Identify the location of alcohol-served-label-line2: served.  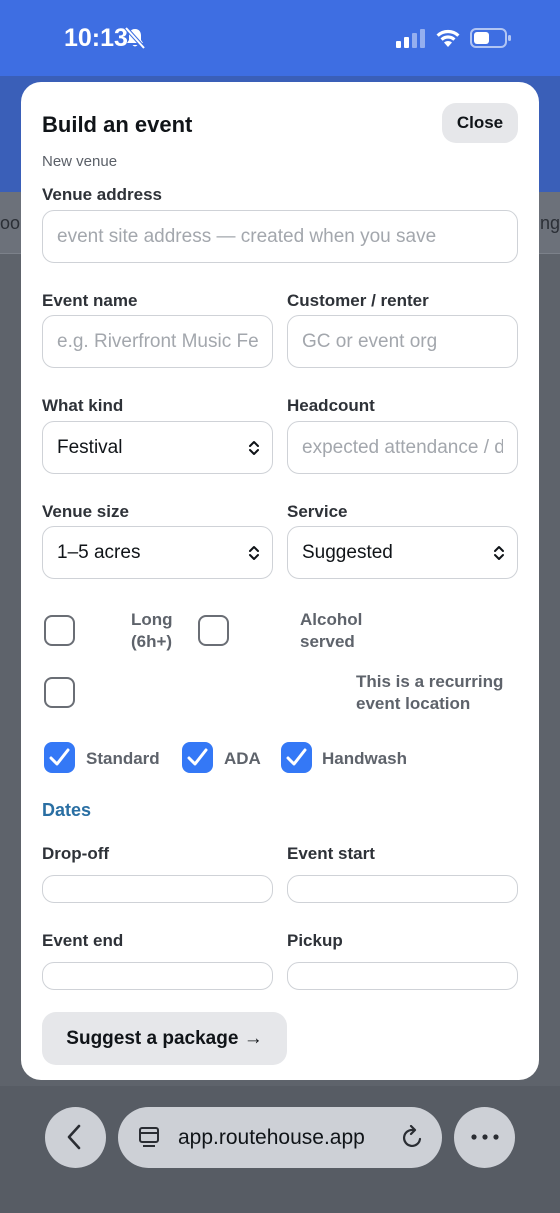
(327, 641).